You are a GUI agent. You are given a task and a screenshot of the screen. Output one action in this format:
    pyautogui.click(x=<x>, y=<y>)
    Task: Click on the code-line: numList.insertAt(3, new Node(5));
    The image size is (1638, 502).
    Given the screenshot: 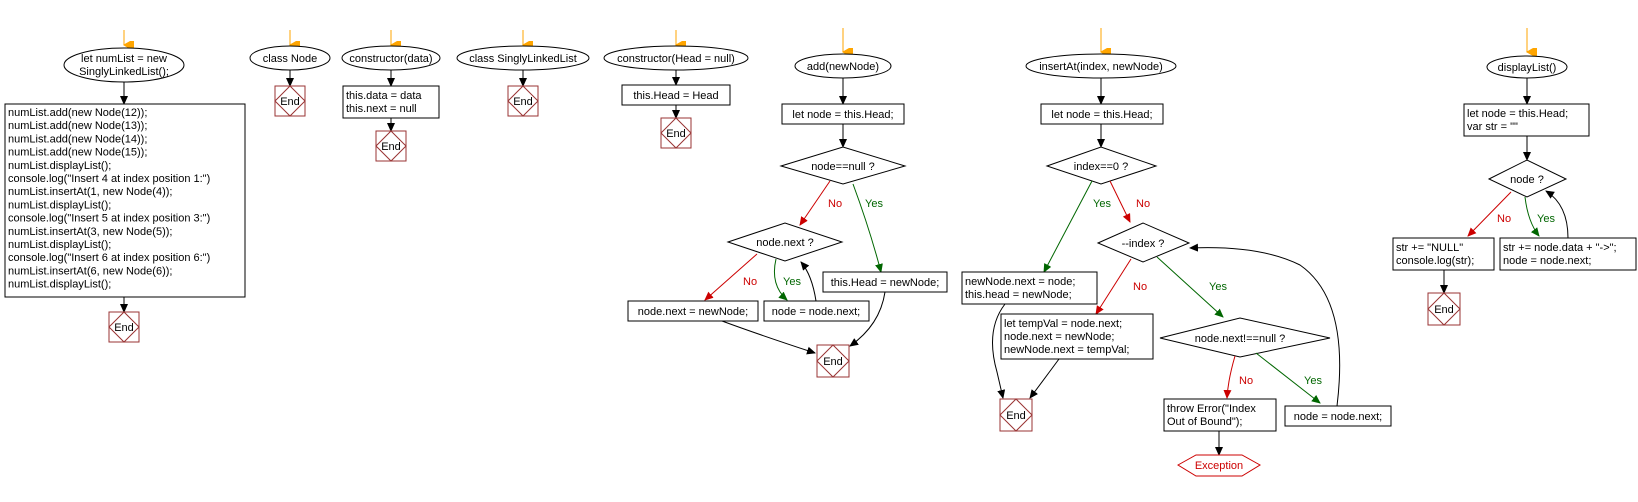 What is the action you would take?
    pyautogui.click(x=90, y=232)
    